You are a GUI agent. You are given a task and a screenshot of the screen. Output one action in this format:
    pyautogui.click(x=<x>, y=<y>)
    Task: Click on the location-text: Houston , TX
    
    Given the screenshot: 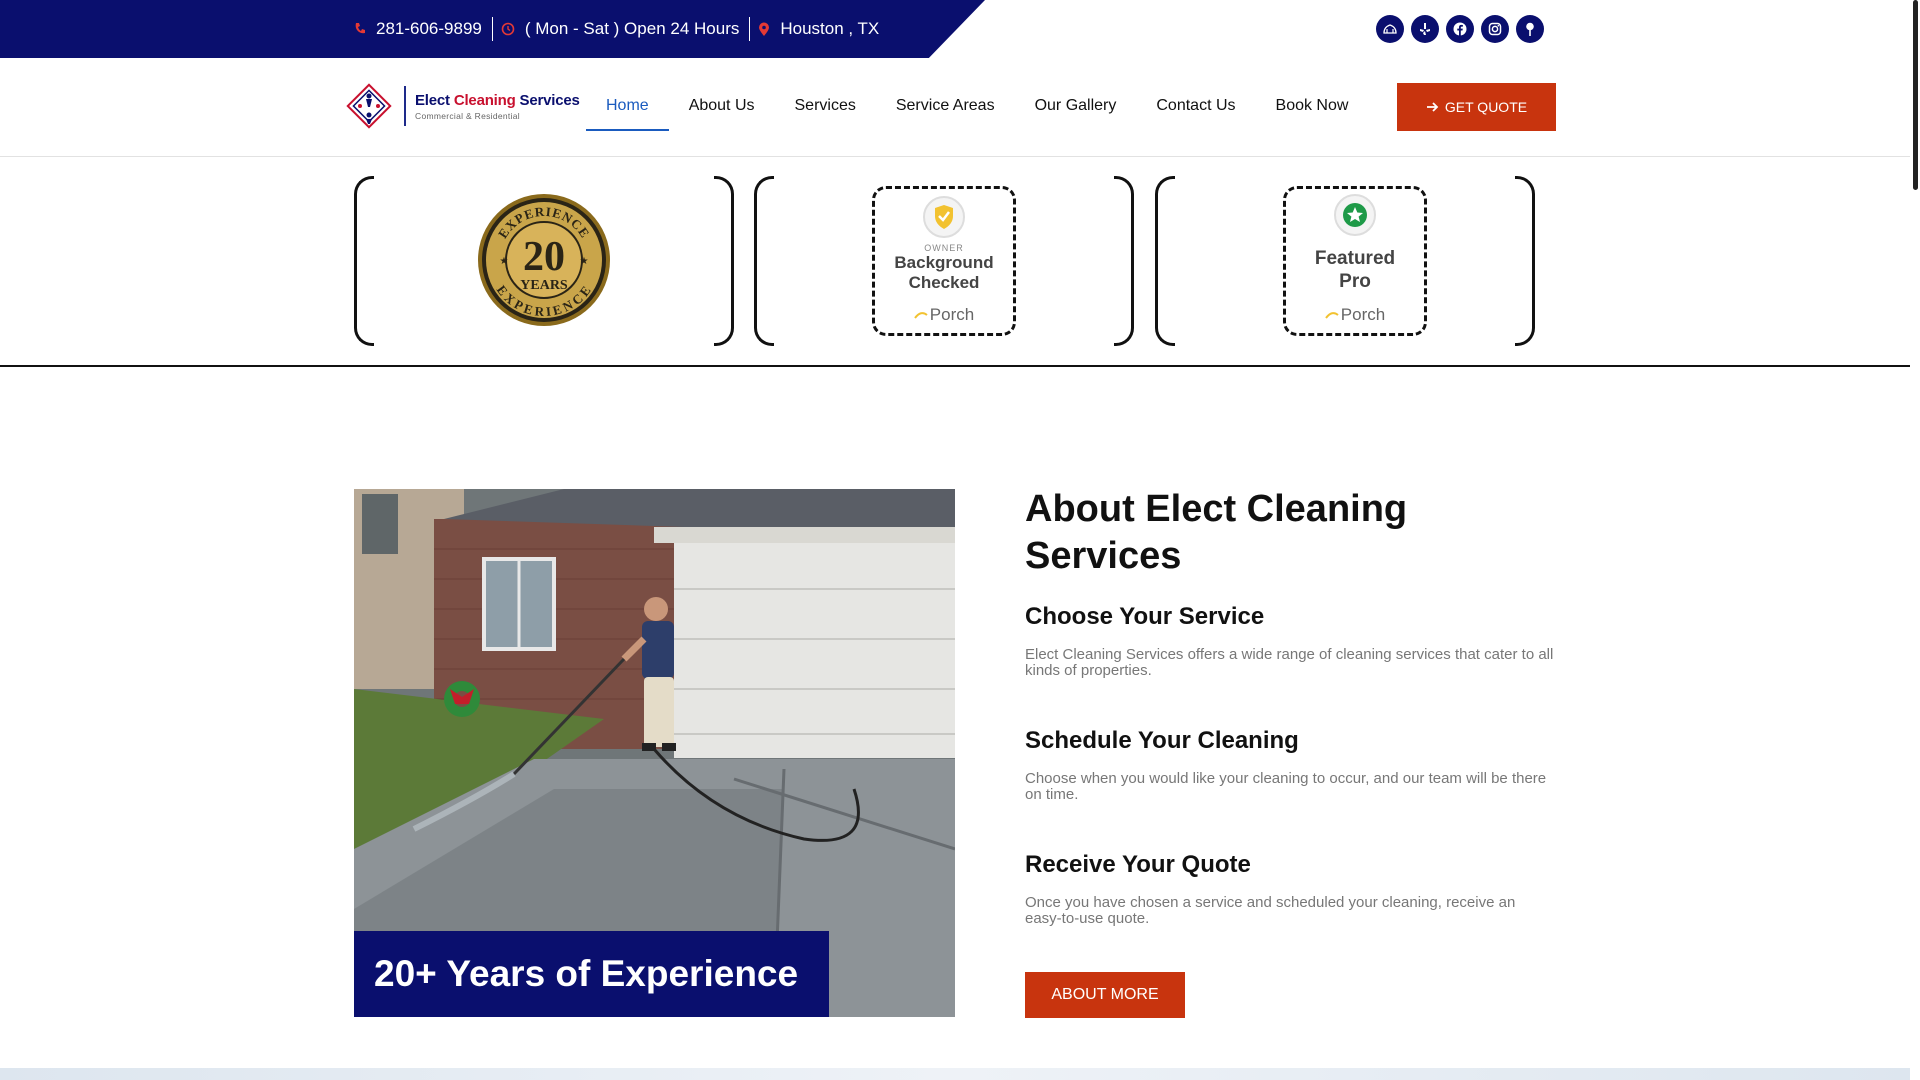 What is the action you would take?
    pyautogui.click(x=830, y=28)
    